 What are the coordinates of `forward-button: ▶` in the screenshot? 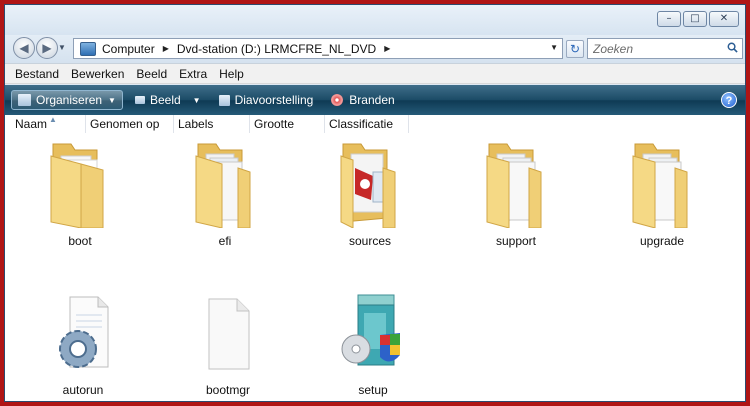 It's located at (47, 48).